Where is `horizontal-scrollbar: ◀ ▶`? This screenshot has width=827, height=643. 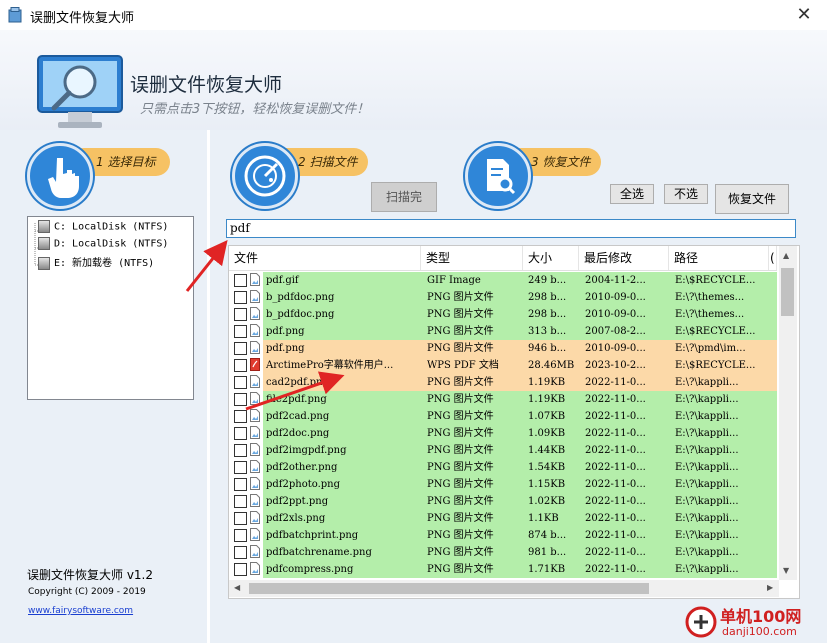
horizontal-scrollbar: ◀ ▶ is located at coordinates (504, 588).